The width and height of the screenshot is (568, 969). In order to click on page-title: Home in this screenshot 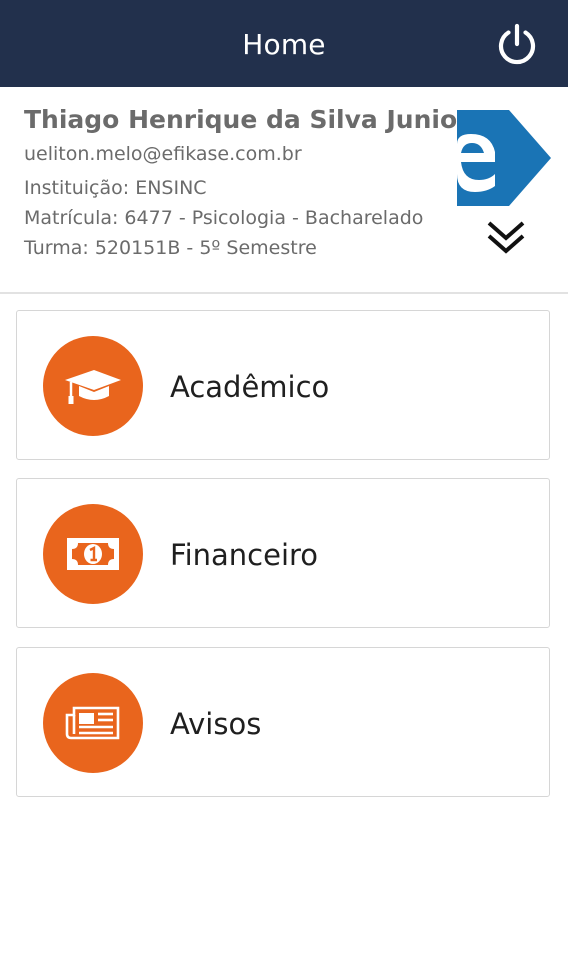, I will do `click(284, 44)`.